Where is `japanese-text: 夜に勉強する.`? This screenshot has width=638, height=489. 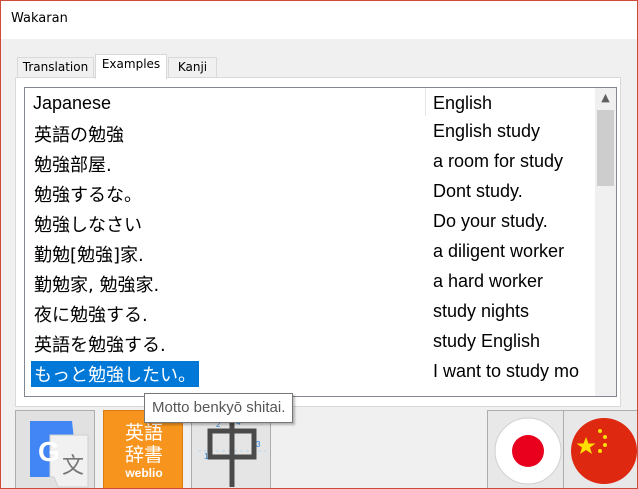 japanese-text: 夜に勉強する. is located at coordinates (91, 315).